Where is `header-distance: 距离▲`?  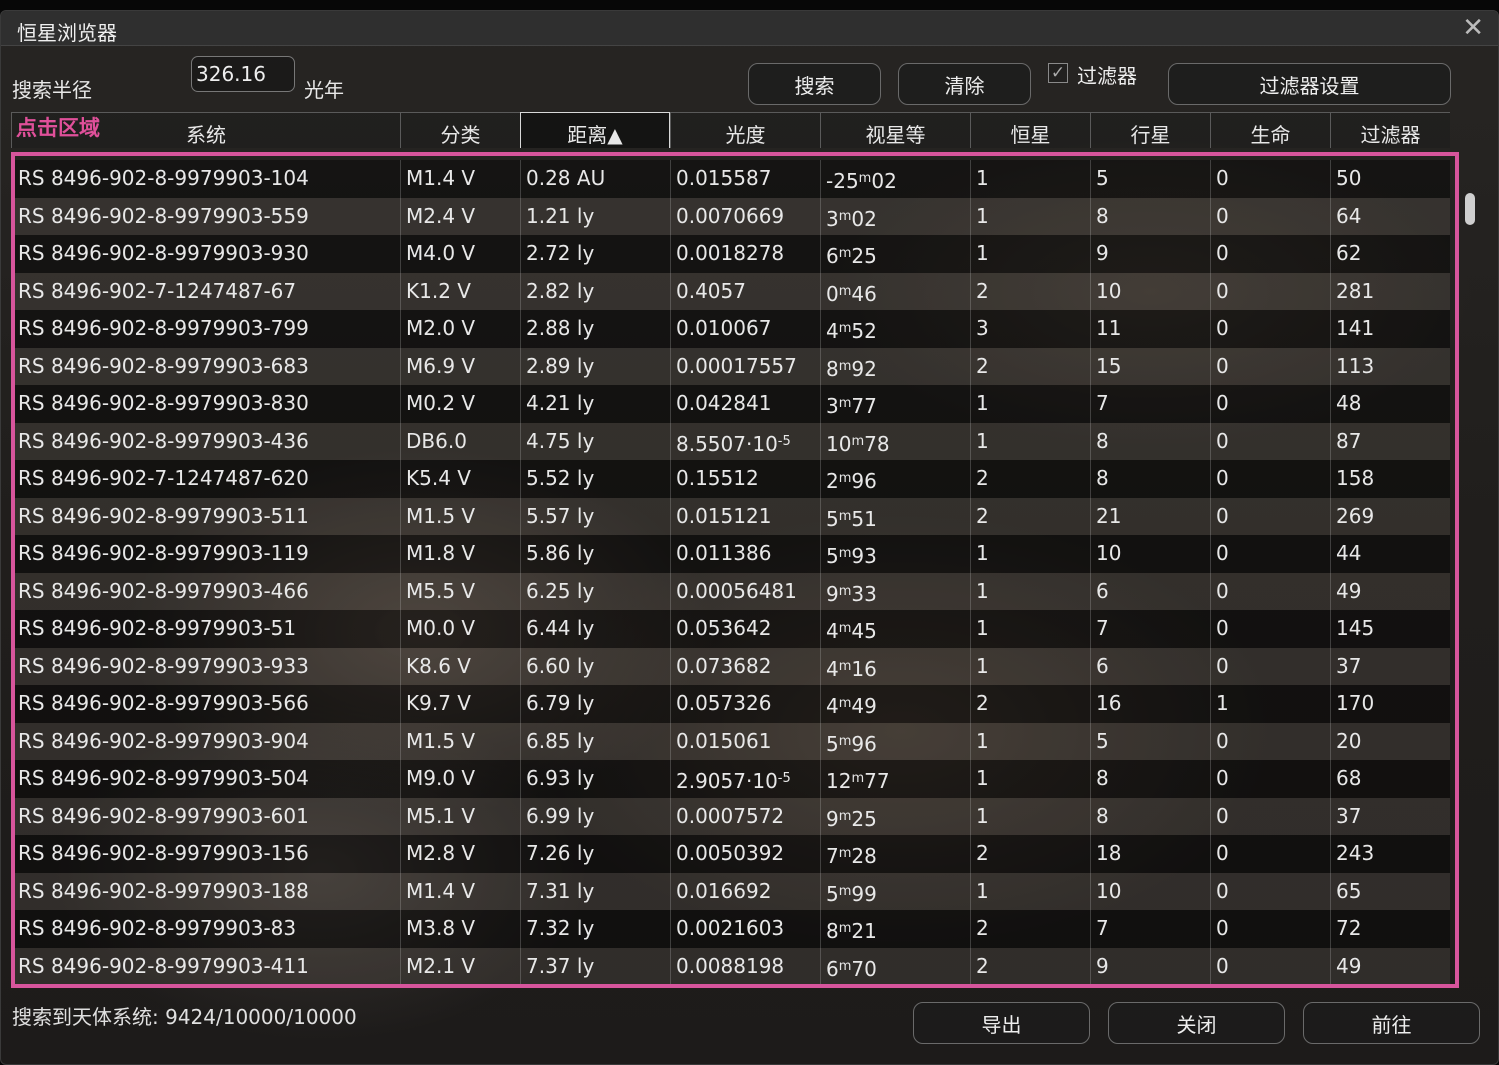 header-distance: 距离▲ is located at coordinates (595, 130).